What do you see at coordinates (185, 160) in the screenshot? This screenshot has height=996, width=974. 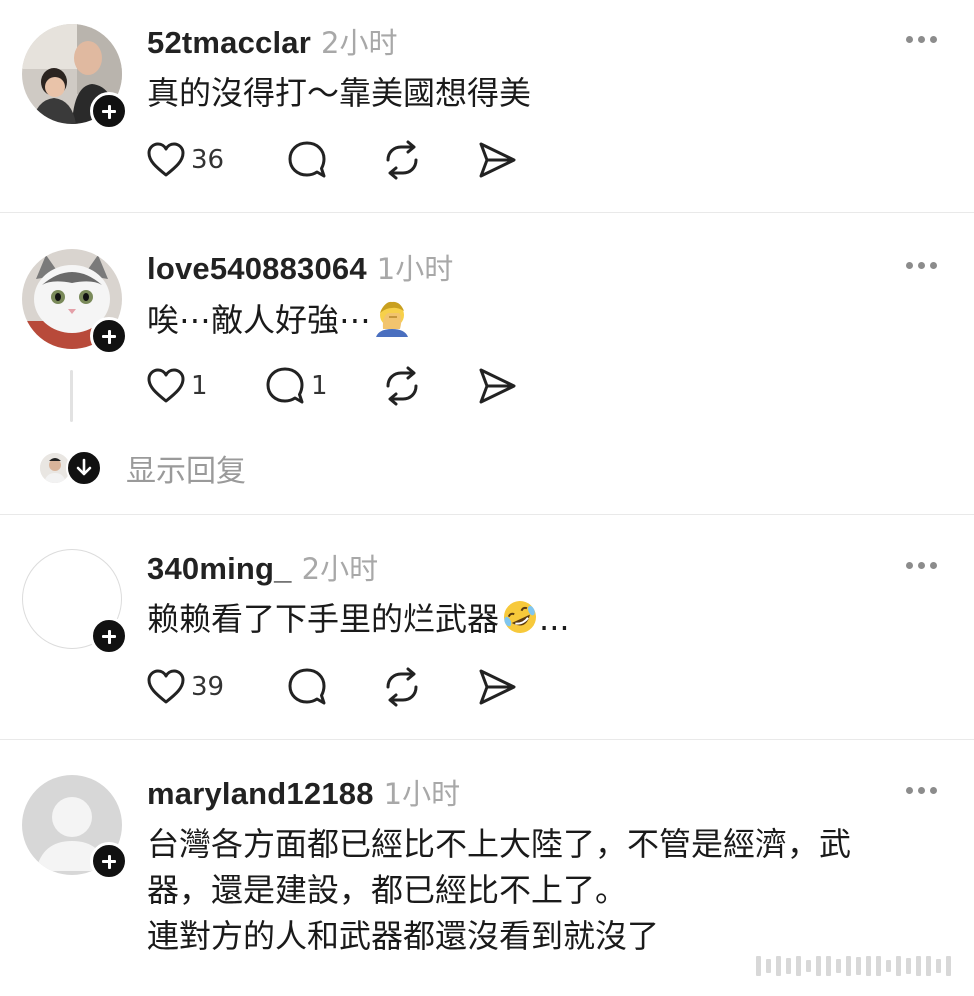 I see `like-button: 36` at bounding box center [185, 160].